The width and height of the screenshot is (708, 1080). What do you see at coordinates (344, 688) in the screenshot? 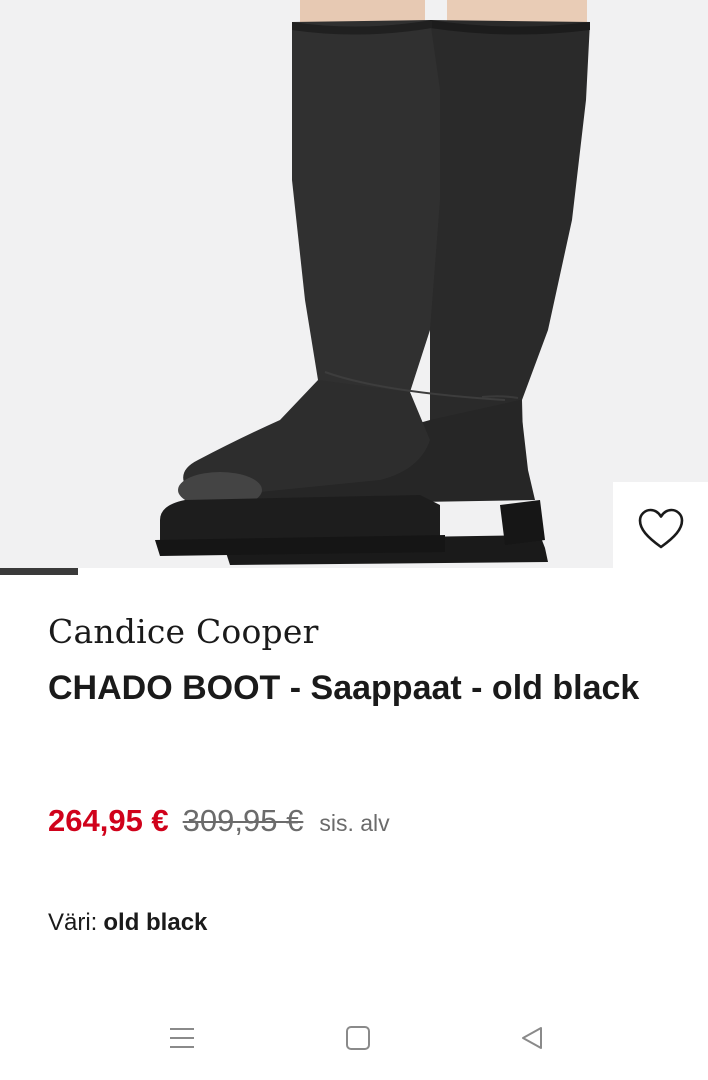
I see `product-title: CHADO BOOT - Saappaat - old black` at bounding box center [344, 688].